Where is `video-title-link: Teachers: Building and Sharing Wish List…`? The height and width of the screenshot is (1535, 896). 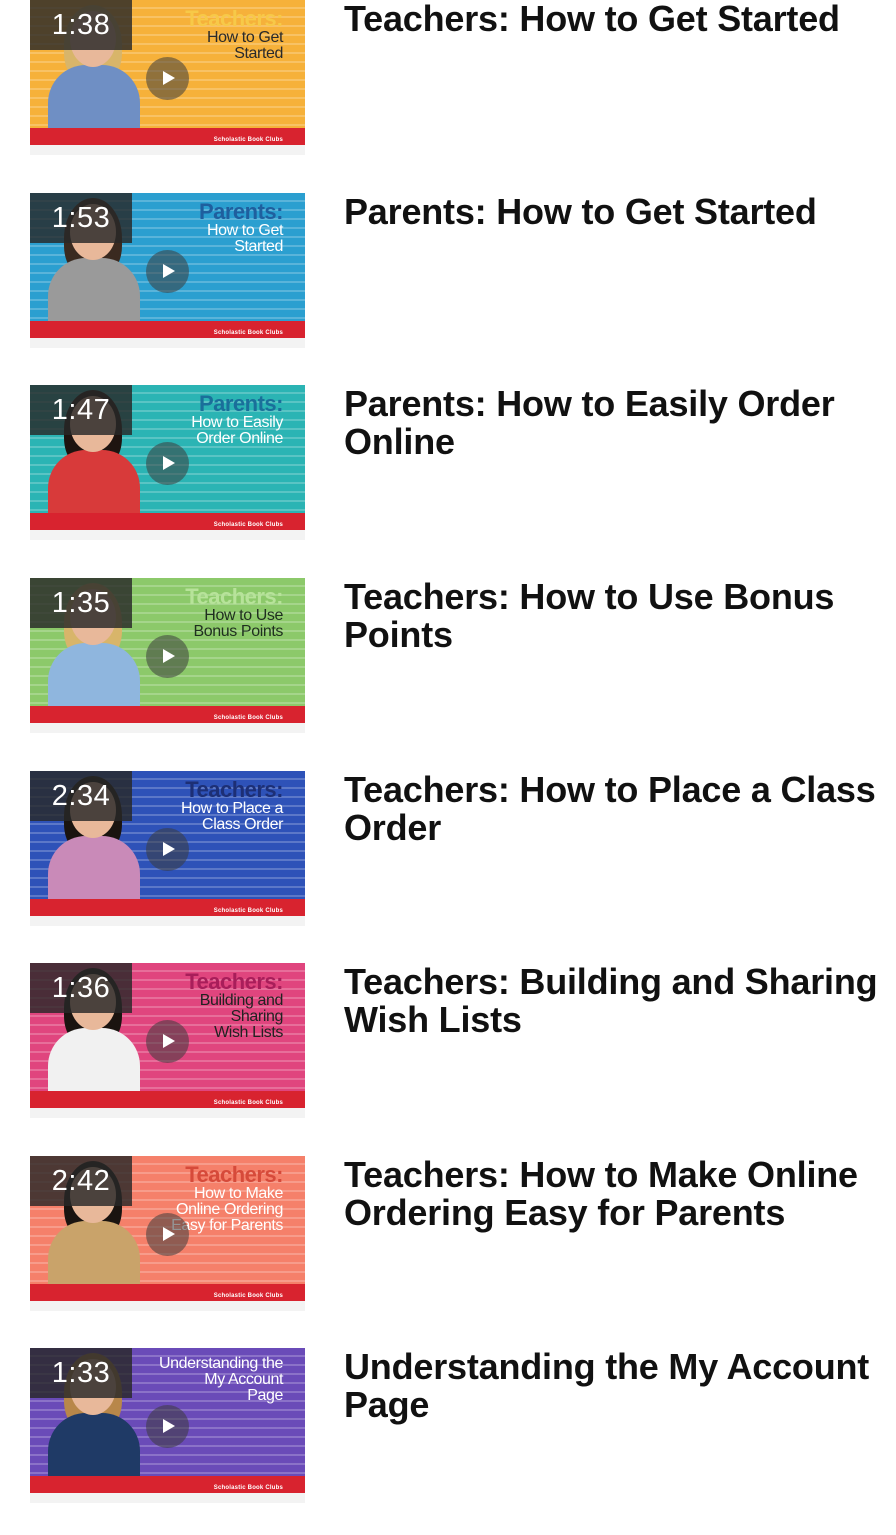 video-title-link: Teachers: Building and Sharing Wish List… is located at coordinates (620, 1001).